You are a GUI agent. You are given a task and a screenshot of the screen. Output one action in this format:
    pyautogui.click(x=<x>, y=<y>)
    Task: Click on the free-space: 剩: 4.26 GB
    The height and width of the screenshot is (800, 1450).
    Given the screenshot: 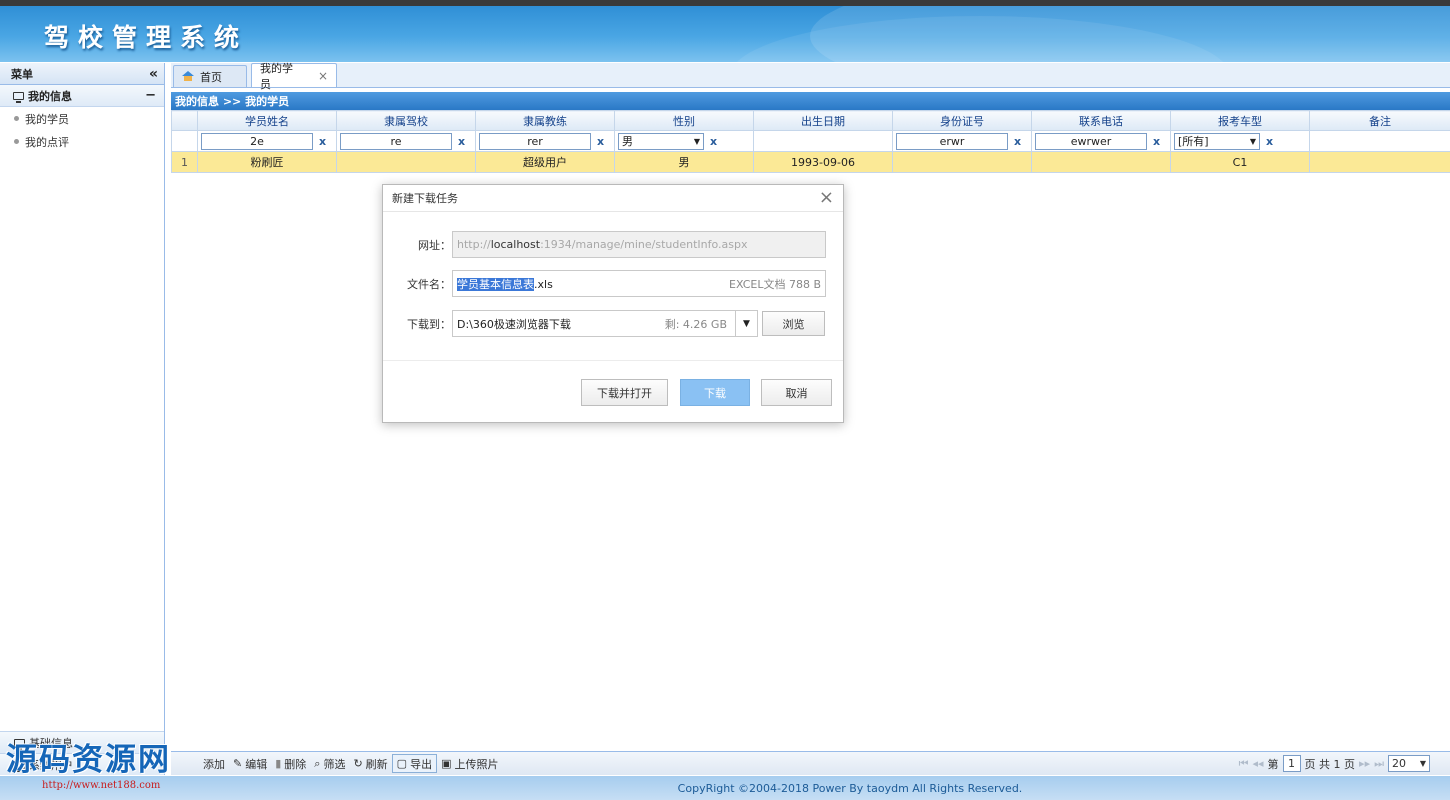 What is the action you would take?
    pyautogui.click(x=695, y=324)
    